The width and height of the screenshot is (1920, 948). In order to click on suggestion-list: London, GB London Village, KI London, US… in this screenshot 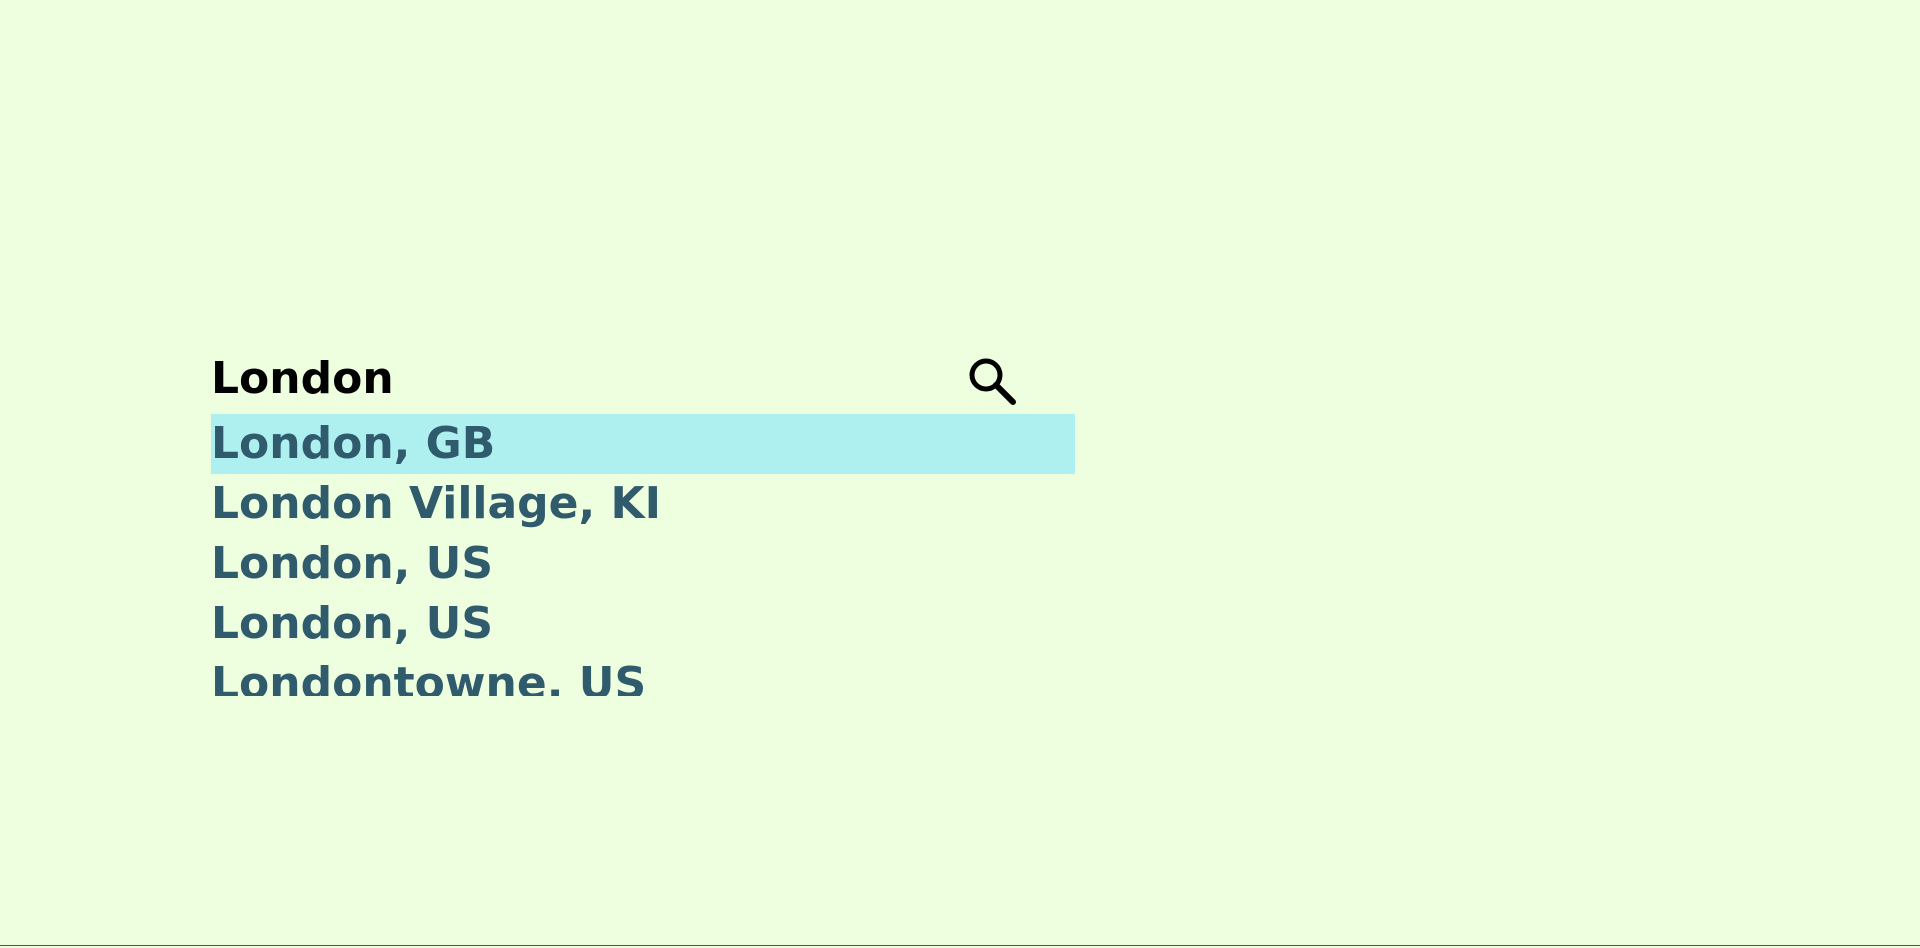, I will do `click(643, 555)`.